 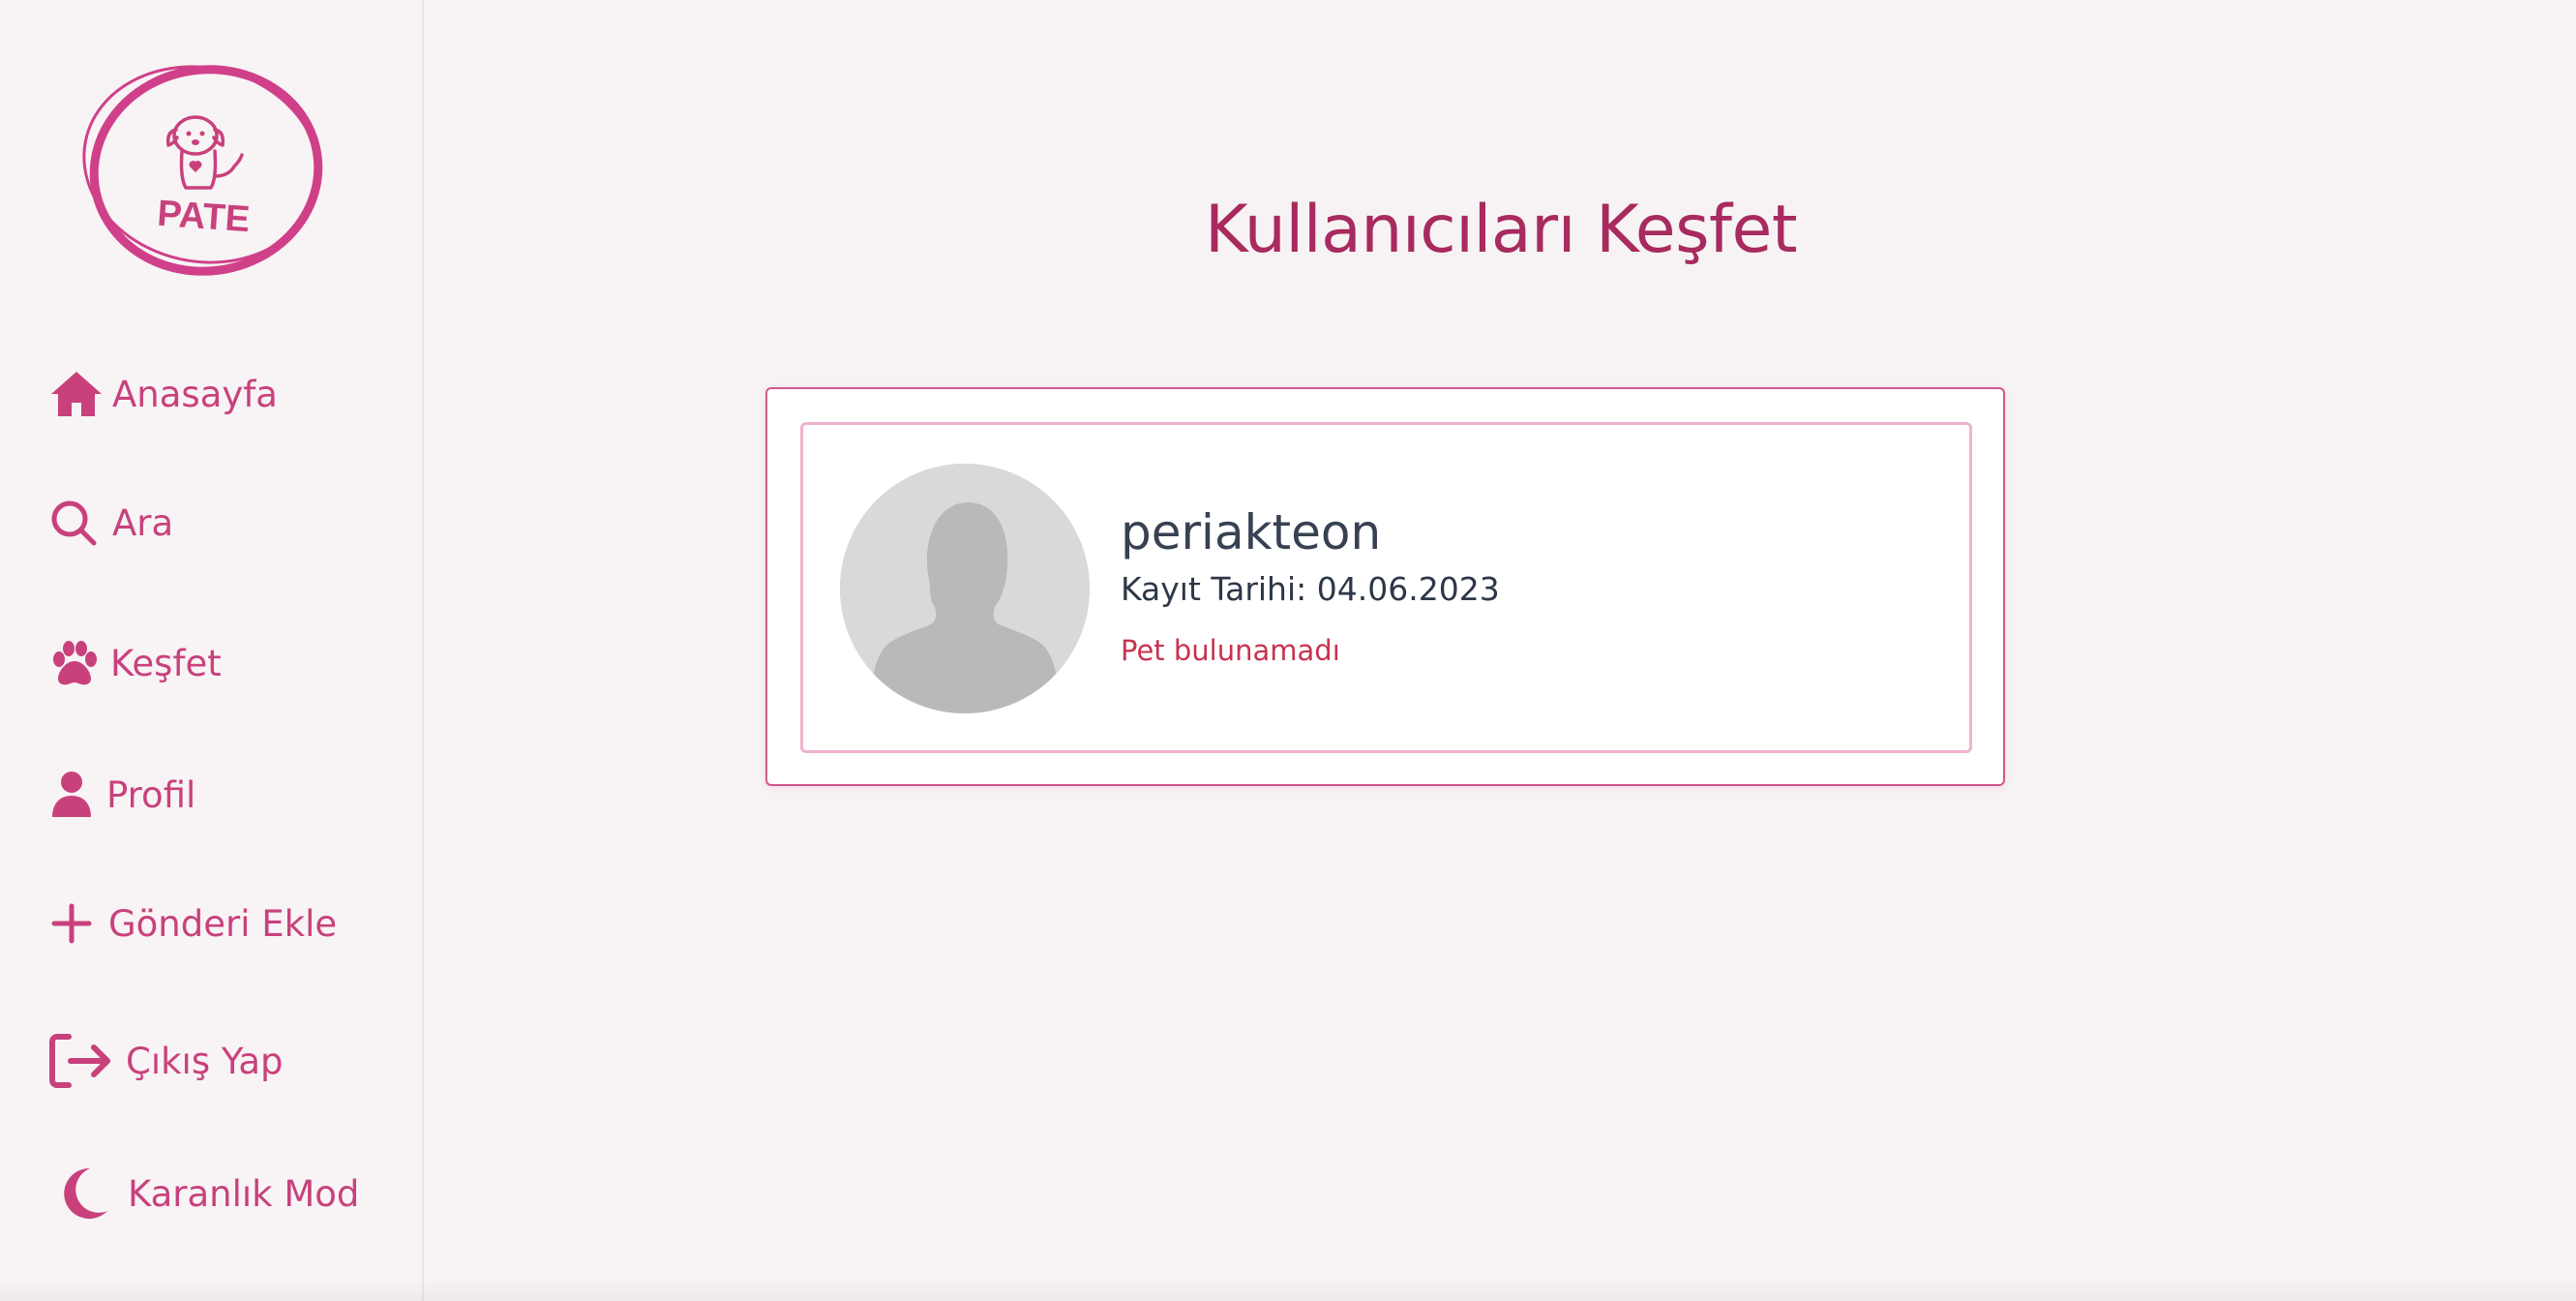 What do you see at coordinates (1310, 589) in the screenshot?
I see `registration-date: Kayıt Tarihi: 04.06.2023` at bounding box center [1310, 589].